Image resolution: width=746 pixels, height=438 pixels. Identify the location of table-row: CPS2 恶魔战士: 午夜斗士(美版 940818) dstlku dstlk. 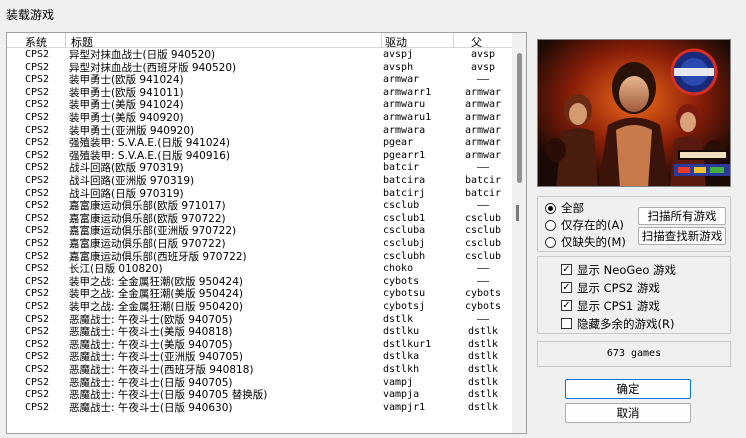
(260, 332).